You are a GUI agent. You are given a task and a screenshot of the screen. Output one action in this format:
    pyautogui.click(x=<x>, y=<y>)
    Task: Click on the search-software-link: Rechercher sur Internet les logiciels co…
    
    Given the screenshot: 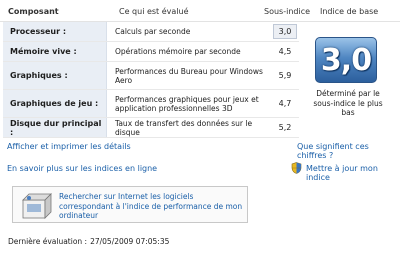 What is the action you would take?
    pyautogui.click(x=152, y=206)
    